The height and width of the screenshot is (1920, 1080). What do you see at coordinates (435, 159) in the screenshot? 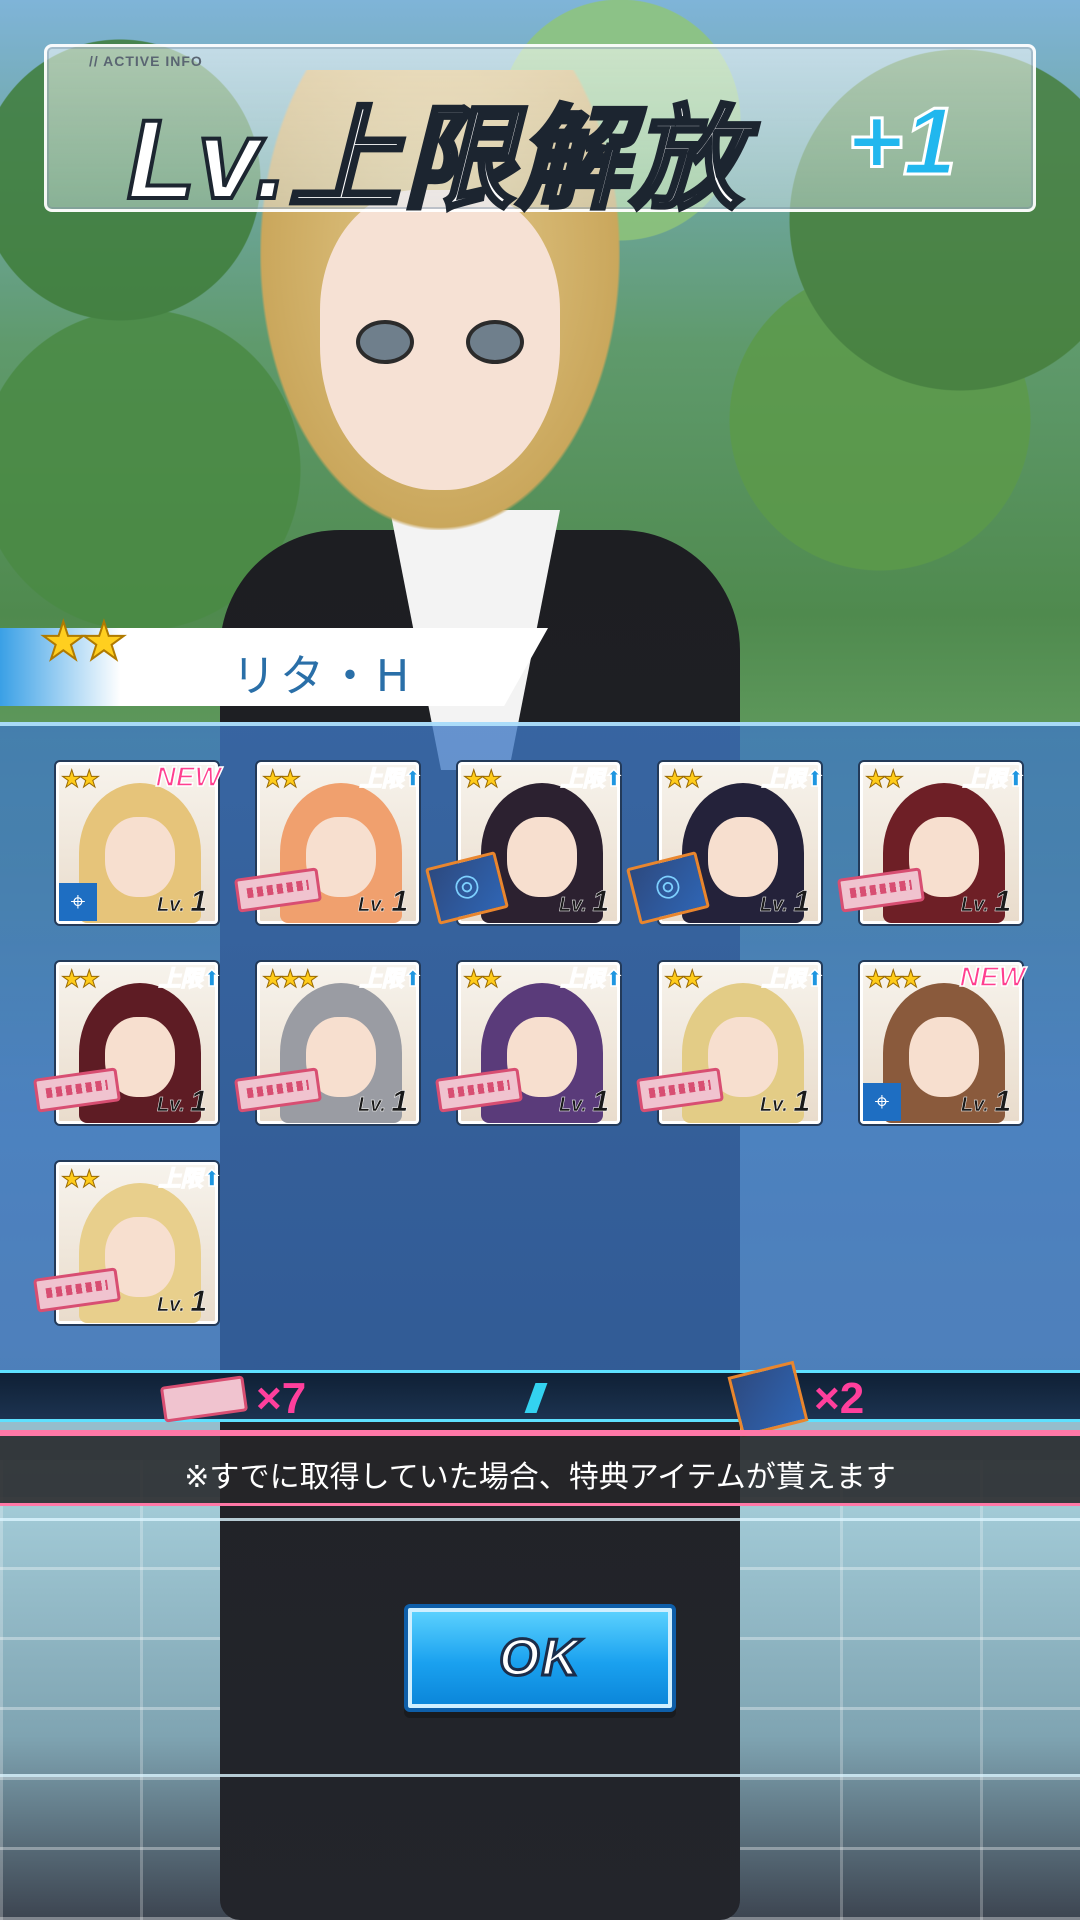
I see `page-title: Lv.上限解放` at bounding box center [435, 159].